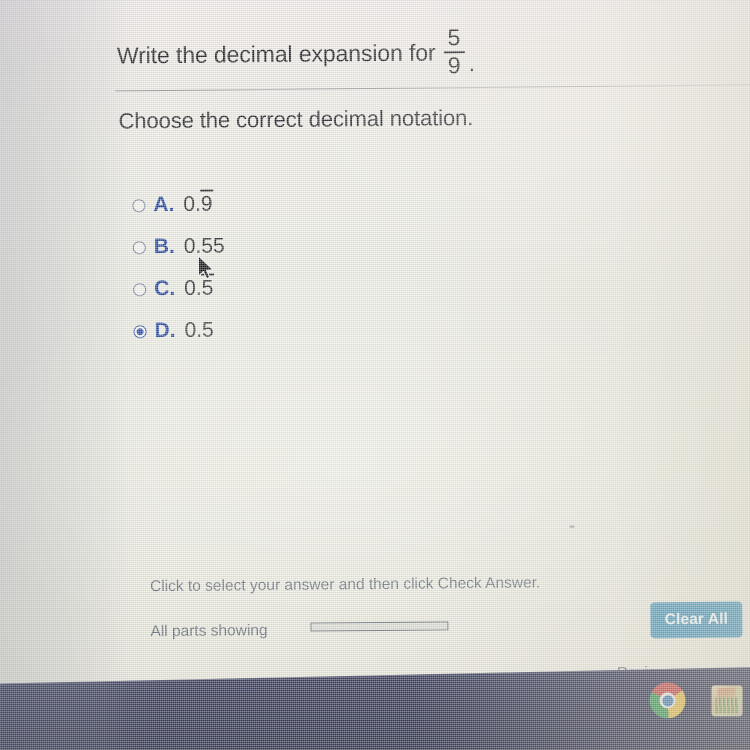 This screenshot has width=750, height=750. Describe the element at coordinates (139, 247) in the screenshot. I see `radio-button-b` at that location.